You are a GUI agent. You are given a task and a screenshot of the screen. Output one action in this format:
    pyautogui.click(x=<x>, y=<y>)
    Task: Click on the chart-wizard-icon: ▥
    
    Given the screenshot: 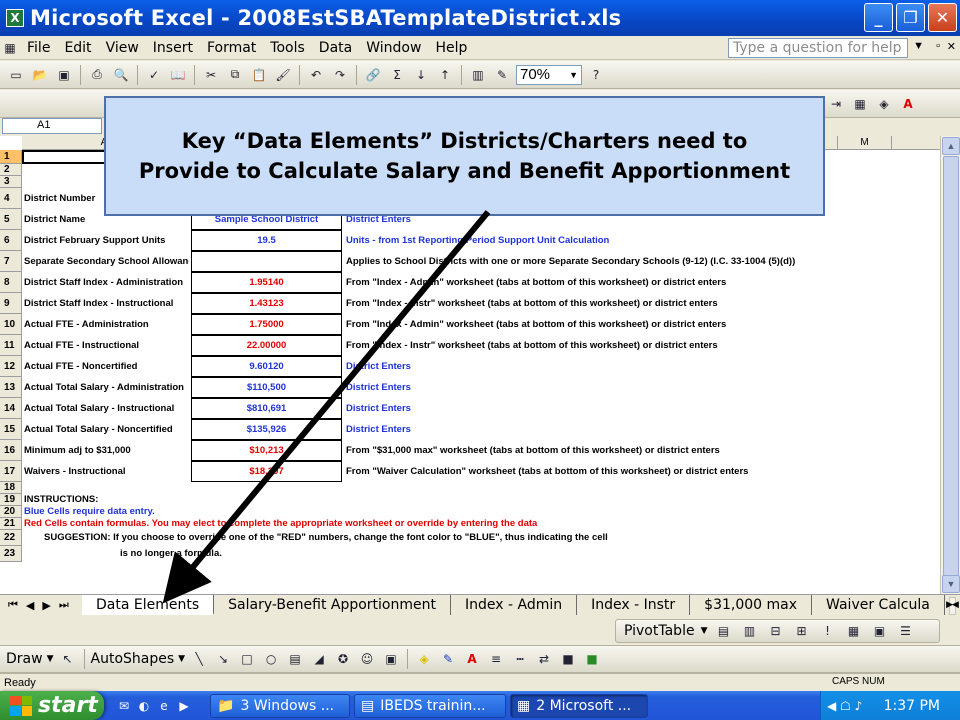 What is the action you would take?
    pyautogui.click(x=478, y=75)
    